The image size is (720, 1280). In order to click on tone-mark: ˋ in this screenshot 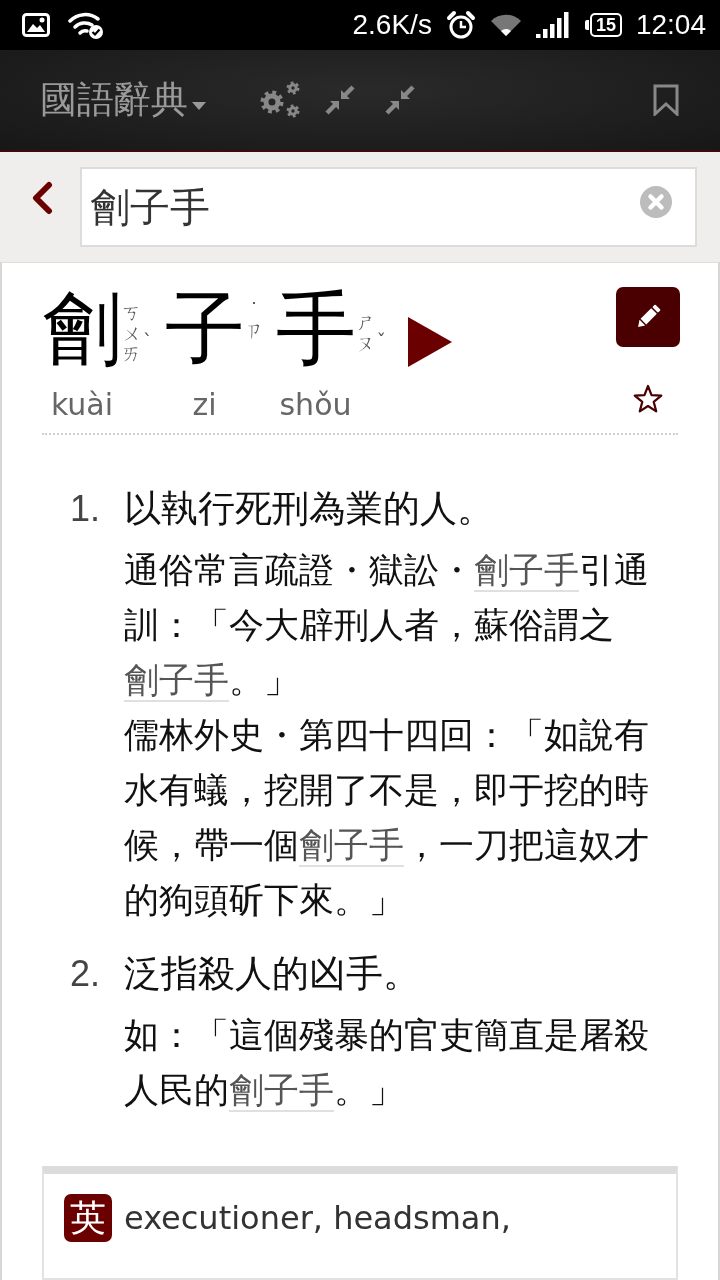, I will do `click(148, 341)`.